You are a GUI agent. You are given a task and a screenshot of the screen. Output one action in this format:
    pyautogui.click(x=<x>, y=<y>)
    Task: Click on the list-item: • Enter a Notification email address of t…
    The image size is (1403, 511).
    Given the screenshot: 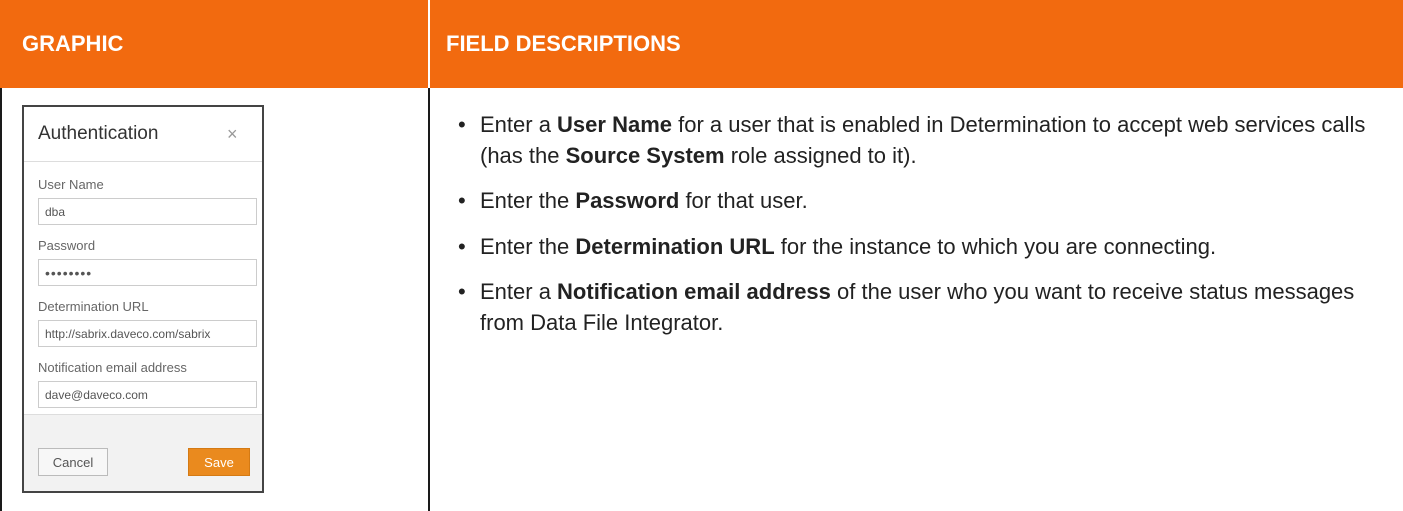 What is the action you would take?
    pyautogui.click(x=906, y=307)
    